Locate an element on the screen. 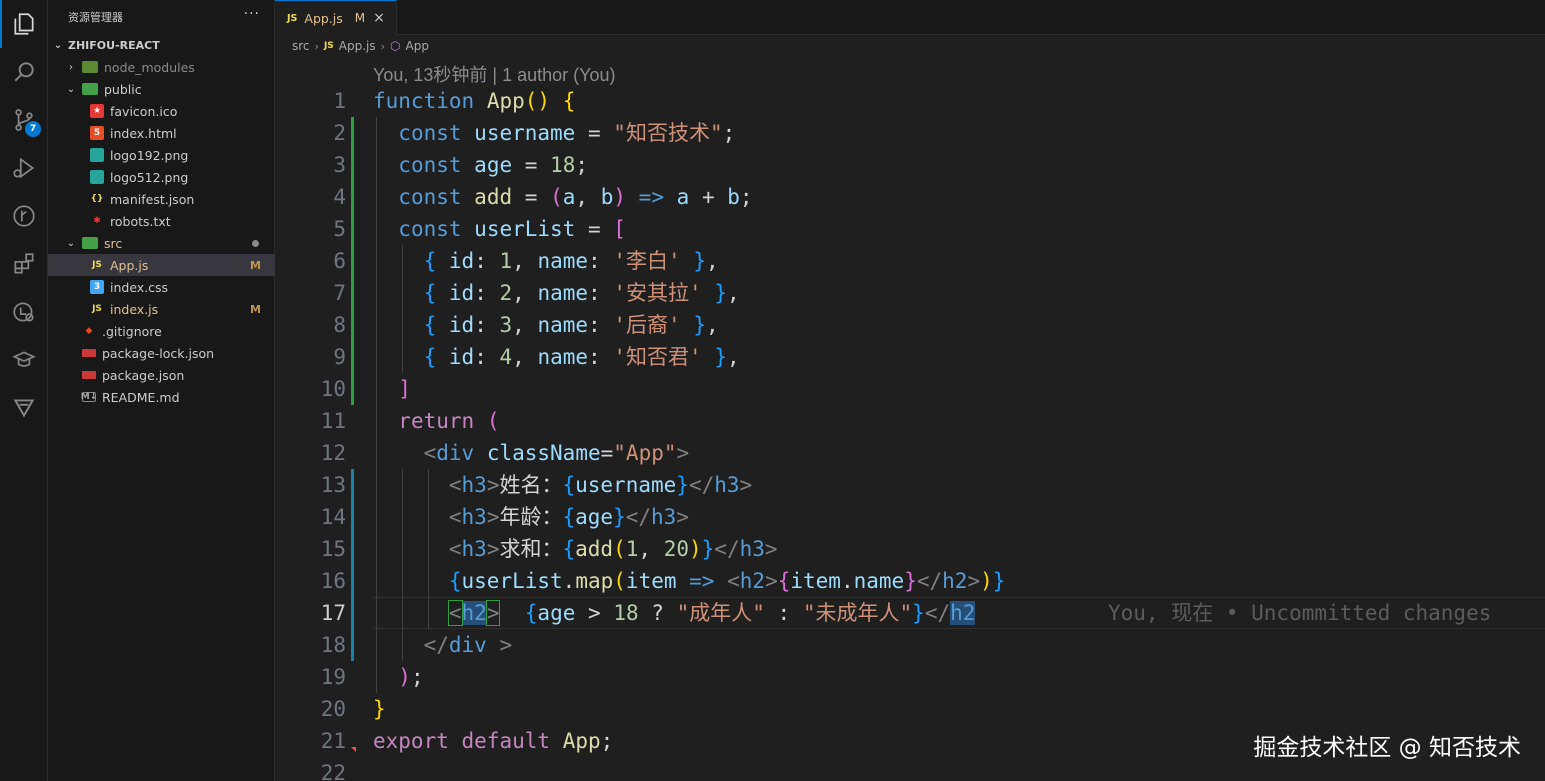 The height and width of the screenshot is (781, 1545). tree-item-label: logo512.png is located at coordinates (149, 177).